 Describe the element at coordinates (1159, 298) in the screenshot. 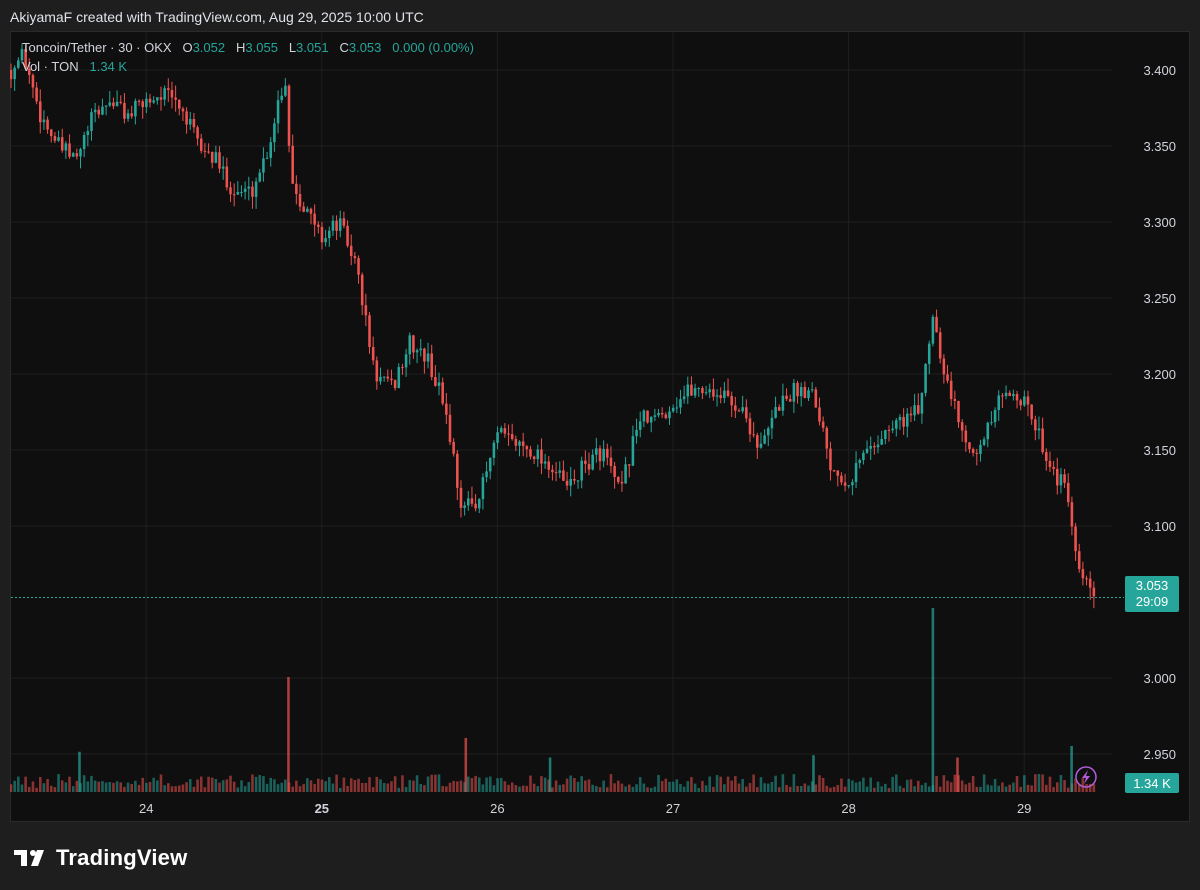

I see `y-tick-label: 3.250` at that location.